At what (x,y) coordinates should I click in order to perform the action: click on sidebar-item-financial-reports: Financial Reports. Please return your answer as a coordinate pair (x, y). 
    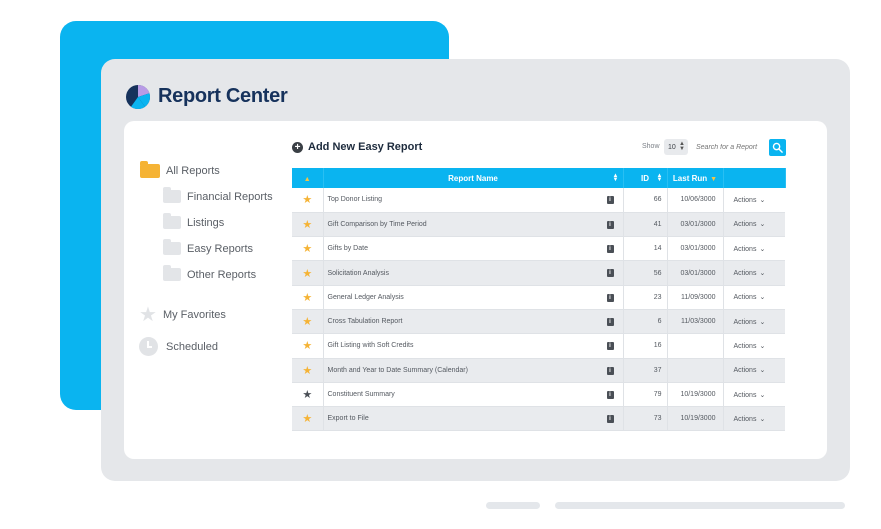
    Looking at the image, I should click on (218, 195).